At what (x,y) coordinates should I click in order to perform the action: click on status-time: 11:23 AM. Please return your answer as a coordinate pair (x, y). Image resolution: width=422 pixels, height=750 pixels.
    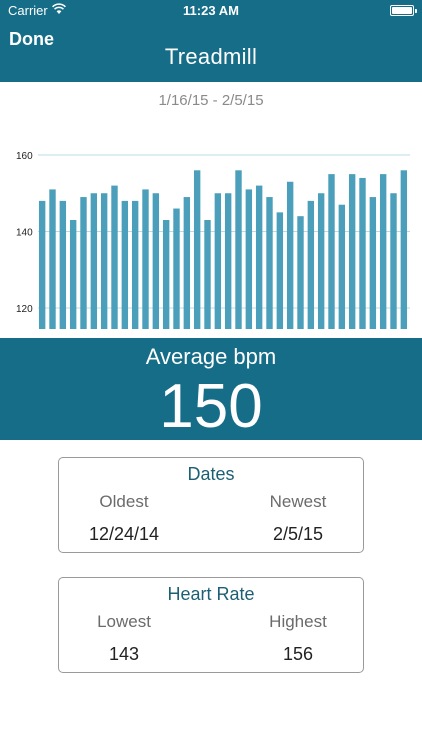
    Looking at the image, I should click on (211, 10).